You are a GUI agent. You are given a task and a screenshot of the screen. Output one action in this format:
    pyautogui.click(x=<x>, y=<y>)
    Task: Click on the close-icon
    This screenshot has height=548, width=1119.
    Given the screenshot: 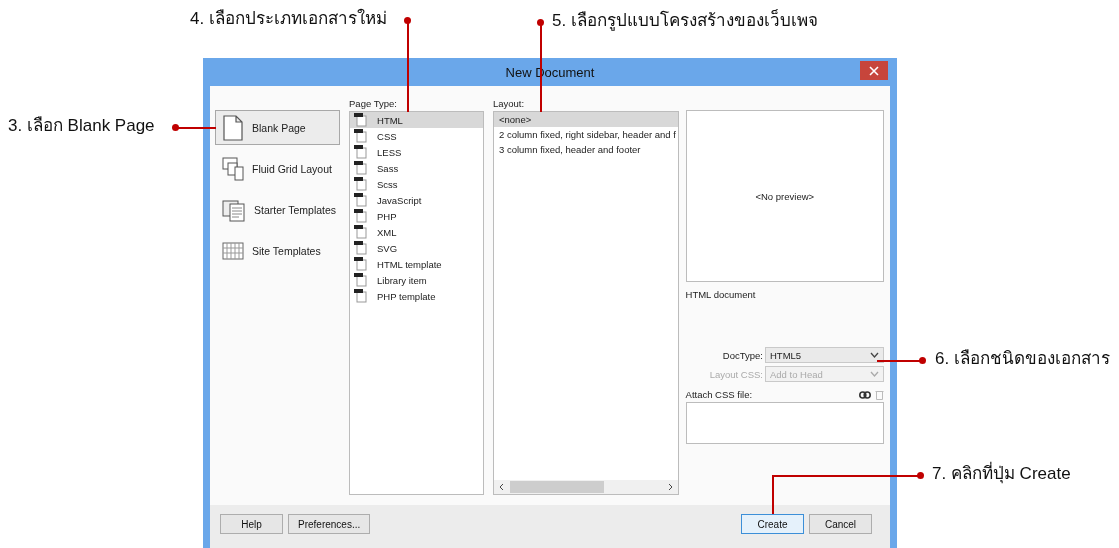 What is the action you would take?
    pyautogui.click(x=874, y=70)
    